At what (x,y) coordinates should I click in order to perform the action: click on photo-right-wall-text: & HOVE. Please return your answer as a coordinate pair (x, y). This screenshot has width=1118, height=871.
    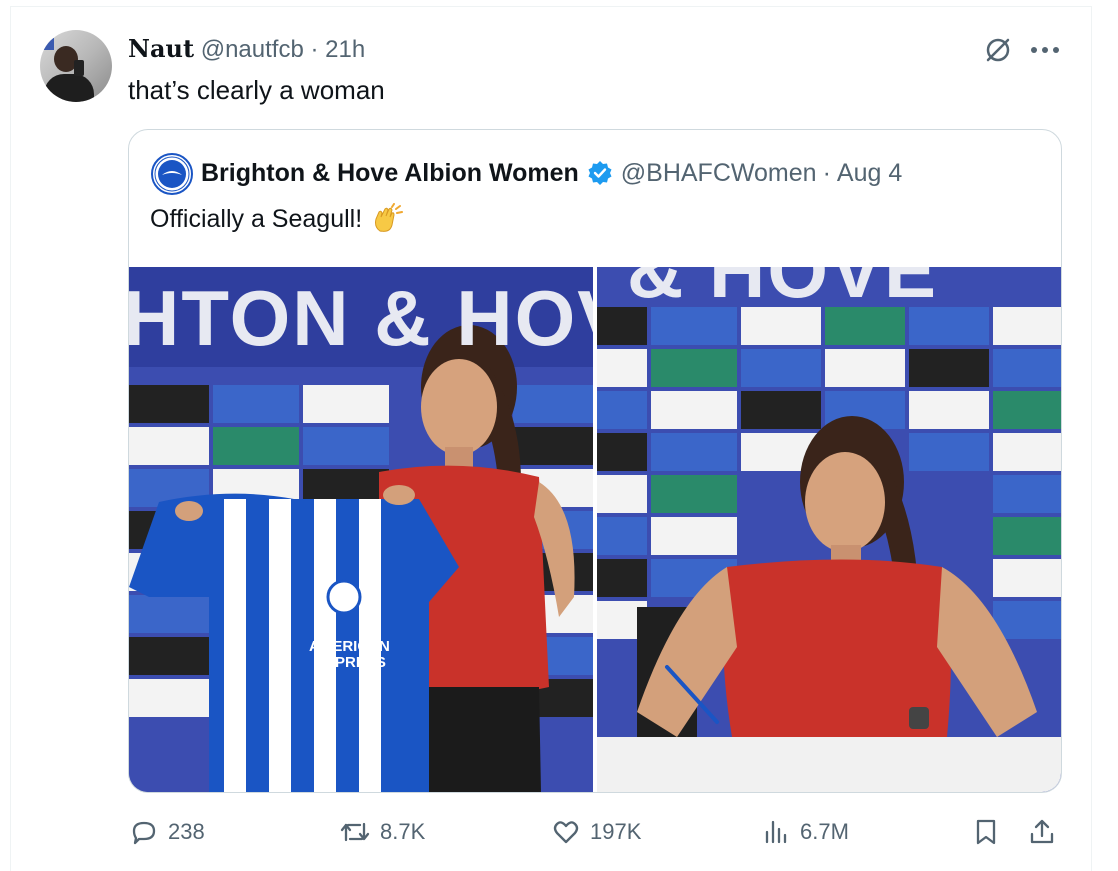
    Looking at the image, I should click on (783, 290).